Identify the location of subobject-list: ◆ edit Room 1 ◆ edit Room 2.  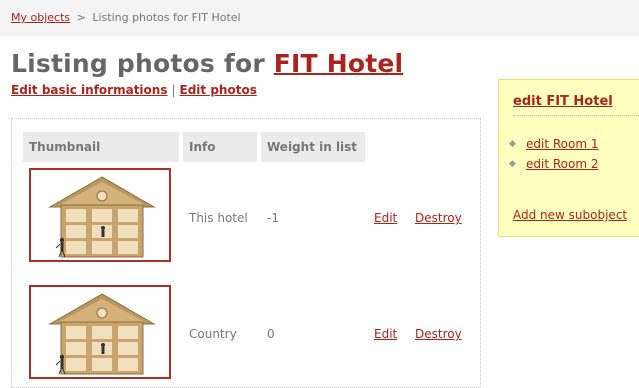
(553, 154).